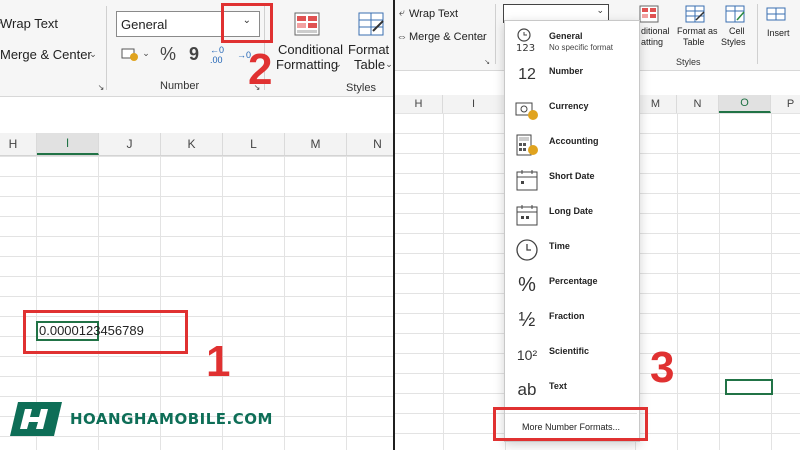 Image resolution: width=800 pixels, height=450 pixels. I want to click on active-cell, so click(749, 387).